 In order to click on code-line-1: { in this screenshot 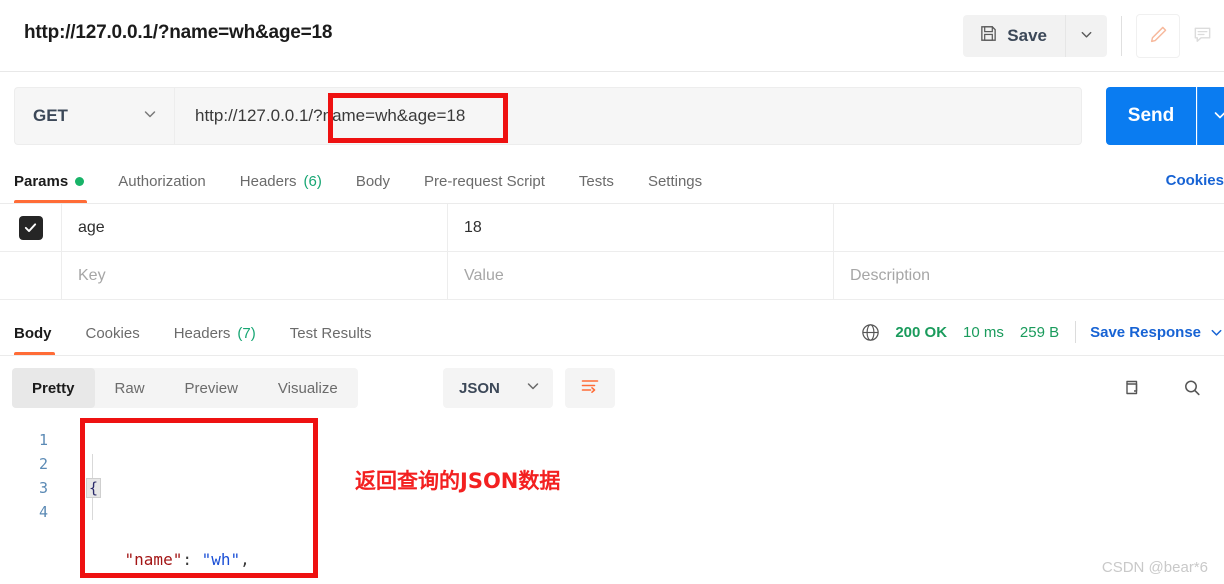, I will do `click(168, 488)`.